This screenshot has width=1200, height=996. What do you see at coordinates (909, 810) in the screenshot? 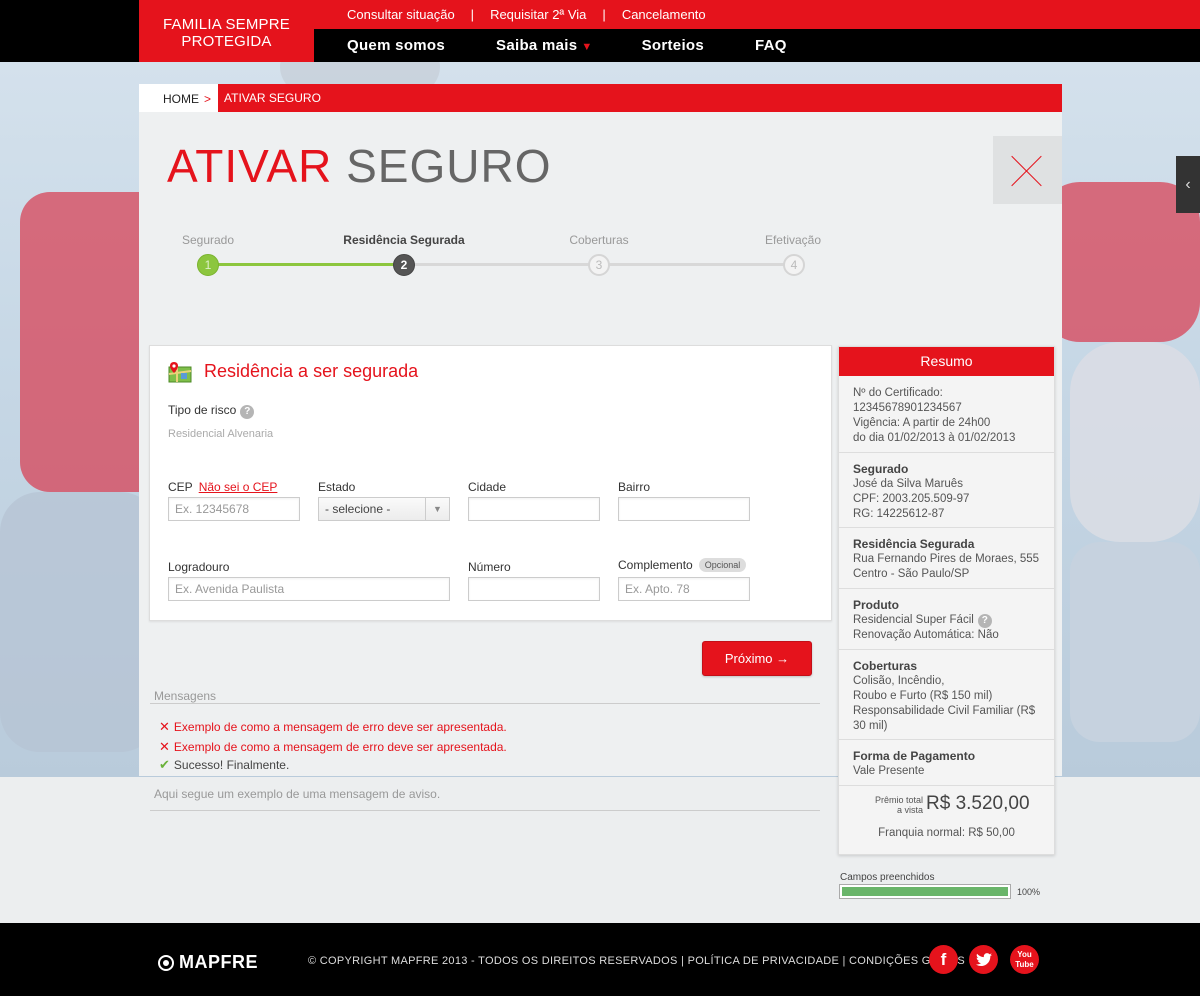
I see `premio-label-line2: a vista` at bounding box center [909, 810].